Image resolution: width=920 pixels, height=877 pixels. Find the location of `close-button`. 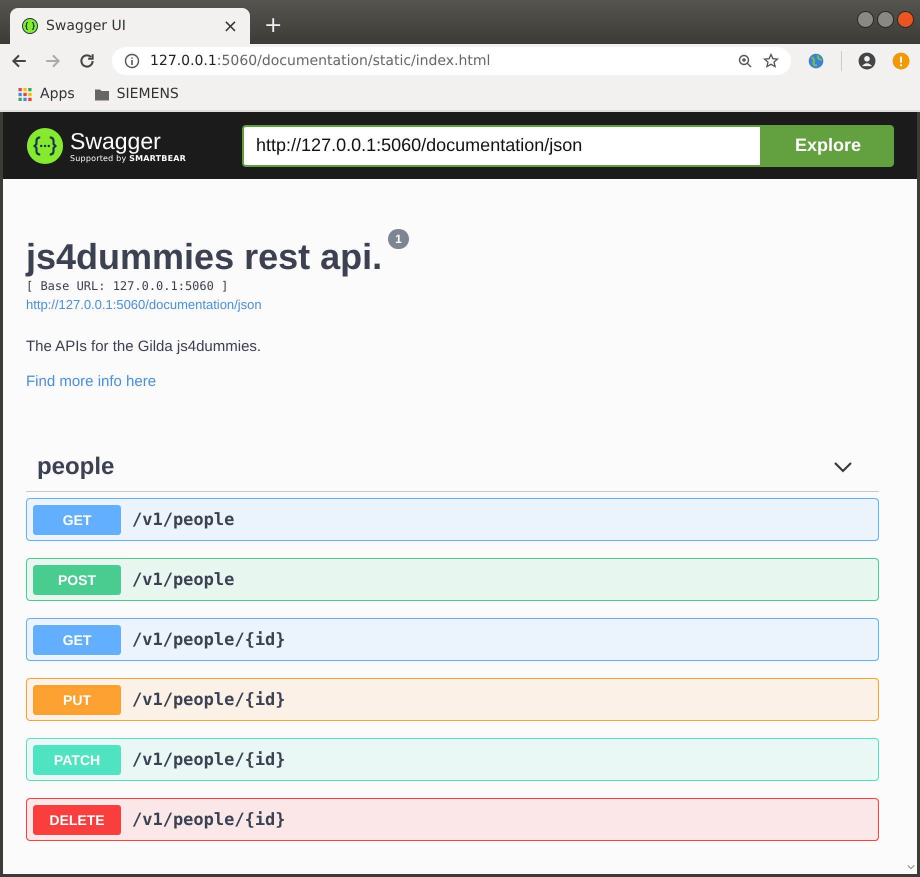

close-button is located at coordinates (905, 19).